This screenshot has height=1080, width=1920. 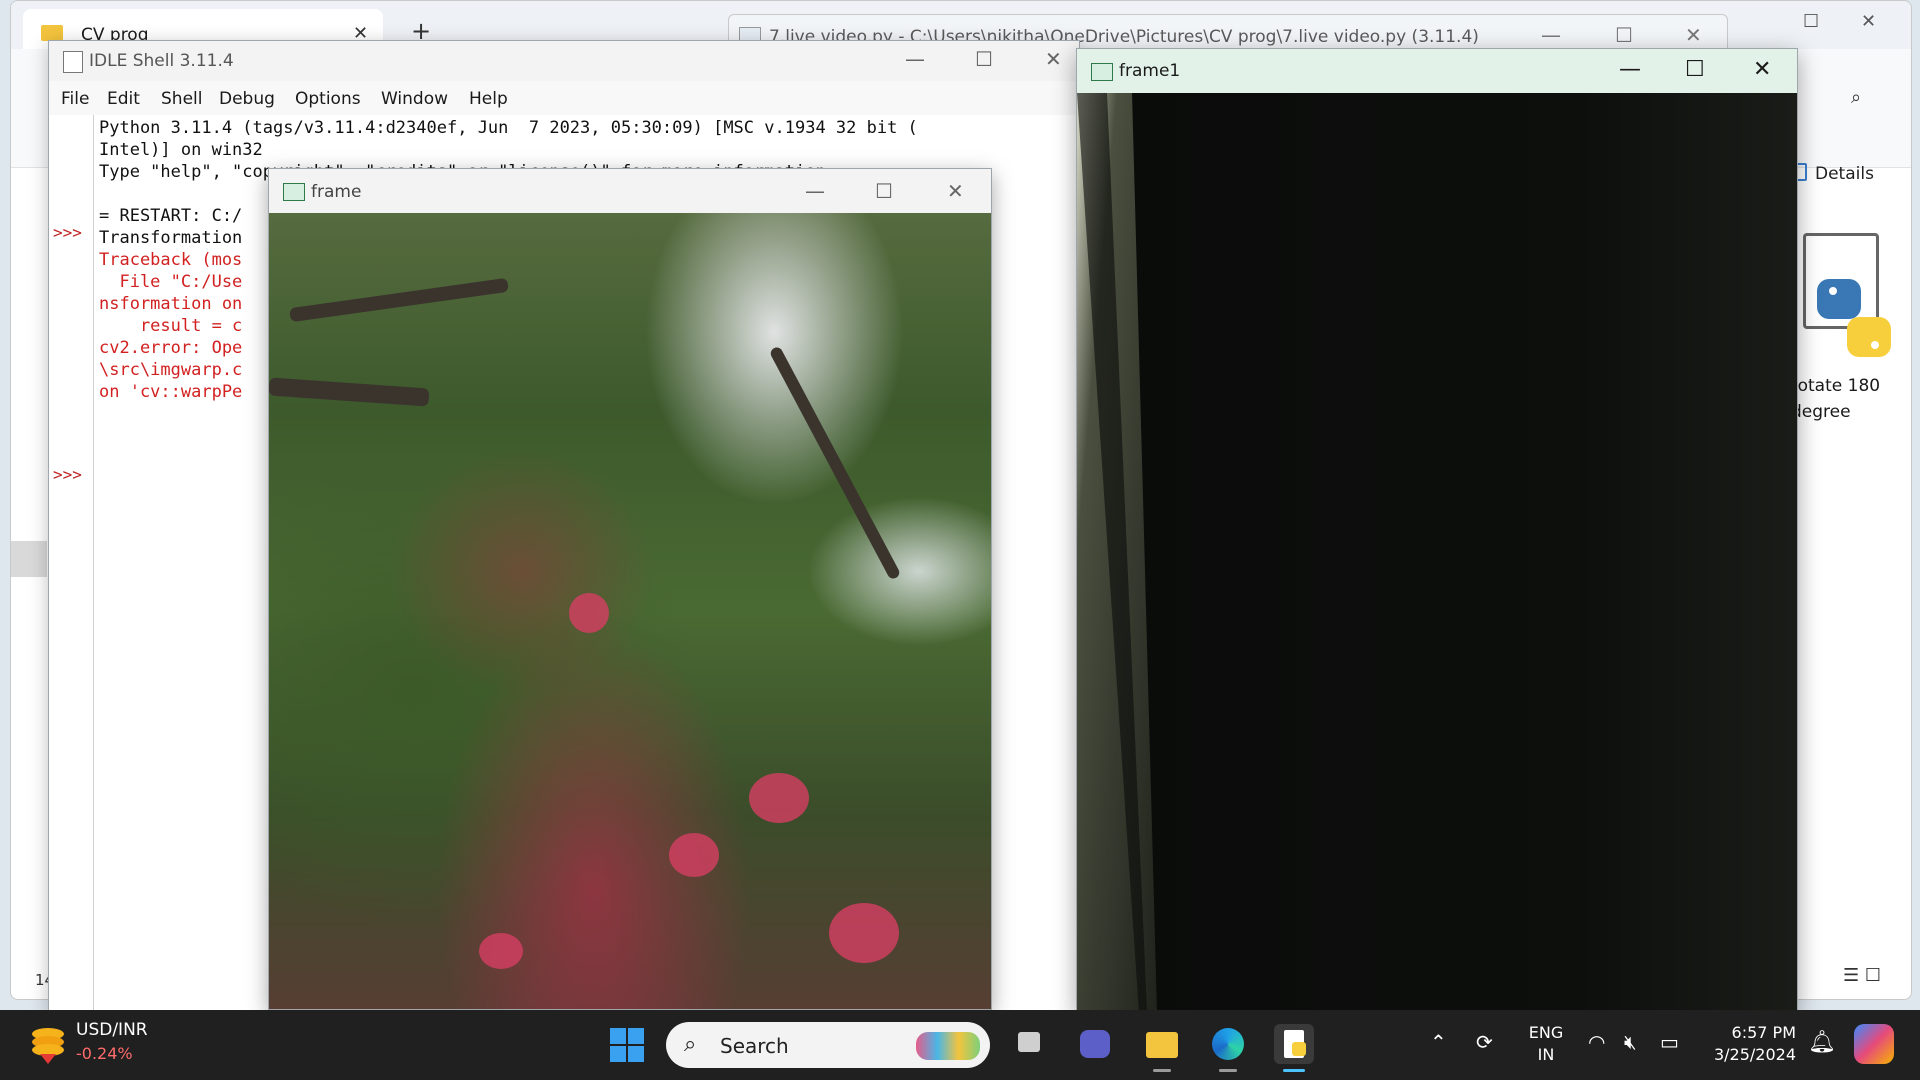 What do you see at coordinates (630, 191) in the screenshot?
I see `frame-titlebar: frame — ☐ ✕` at bounding box center [630, 191].